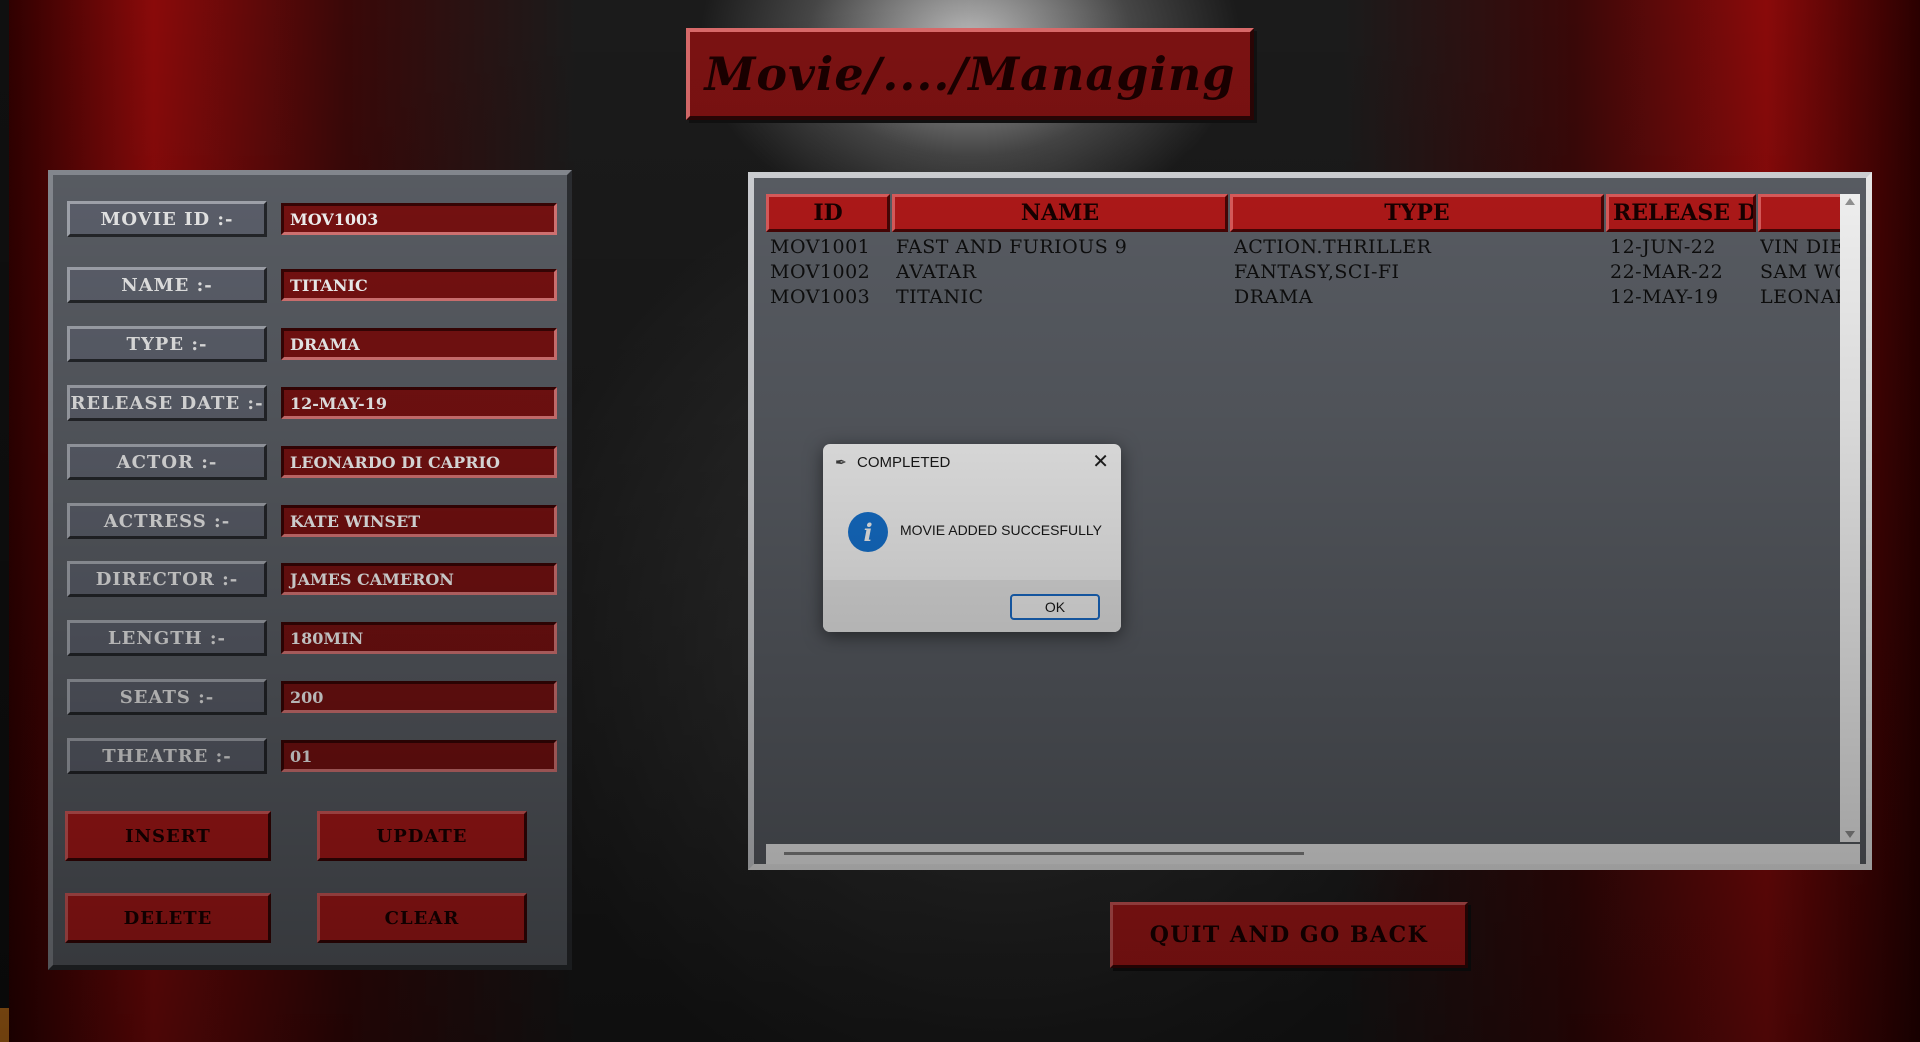 The height and width of the screenshot is (1042, 1920). Describe the element at coordinates (1100, 462) in the screenshot. I see `close-icon: ✕` at that location.